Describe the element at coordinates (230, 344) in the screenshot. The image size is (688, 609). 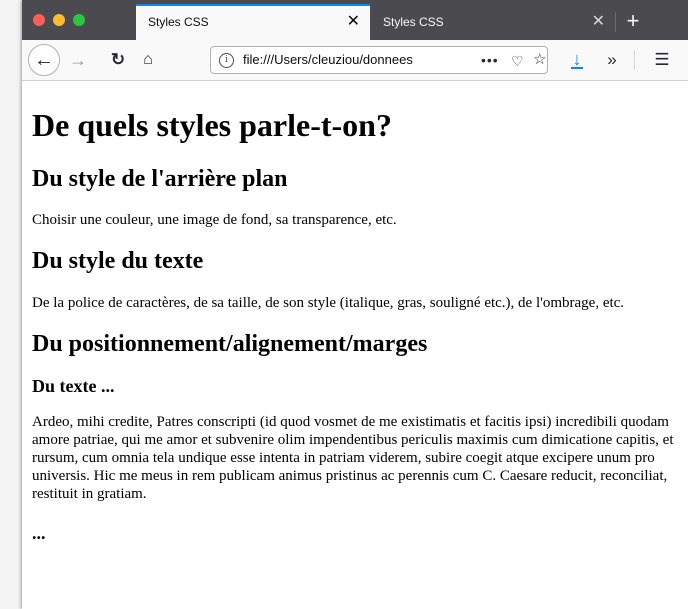
I see `section-heading-positioning: Du positionnement/alignement/marges` at that location.